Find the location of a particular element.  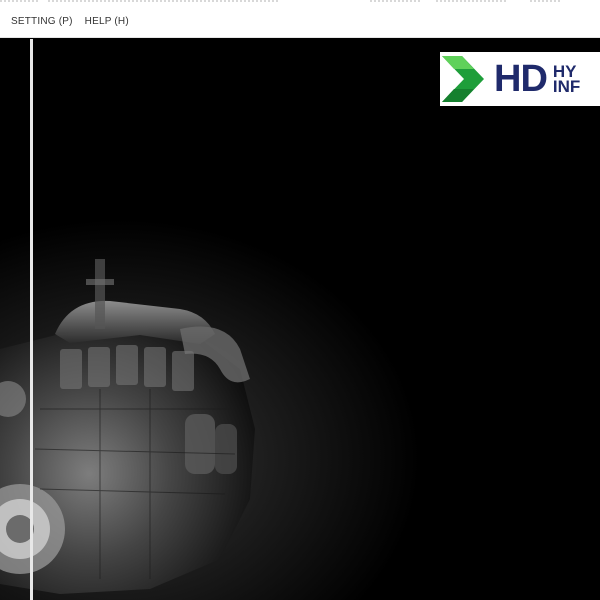

chevron-logo-icon is located at coordinates (463, 79).